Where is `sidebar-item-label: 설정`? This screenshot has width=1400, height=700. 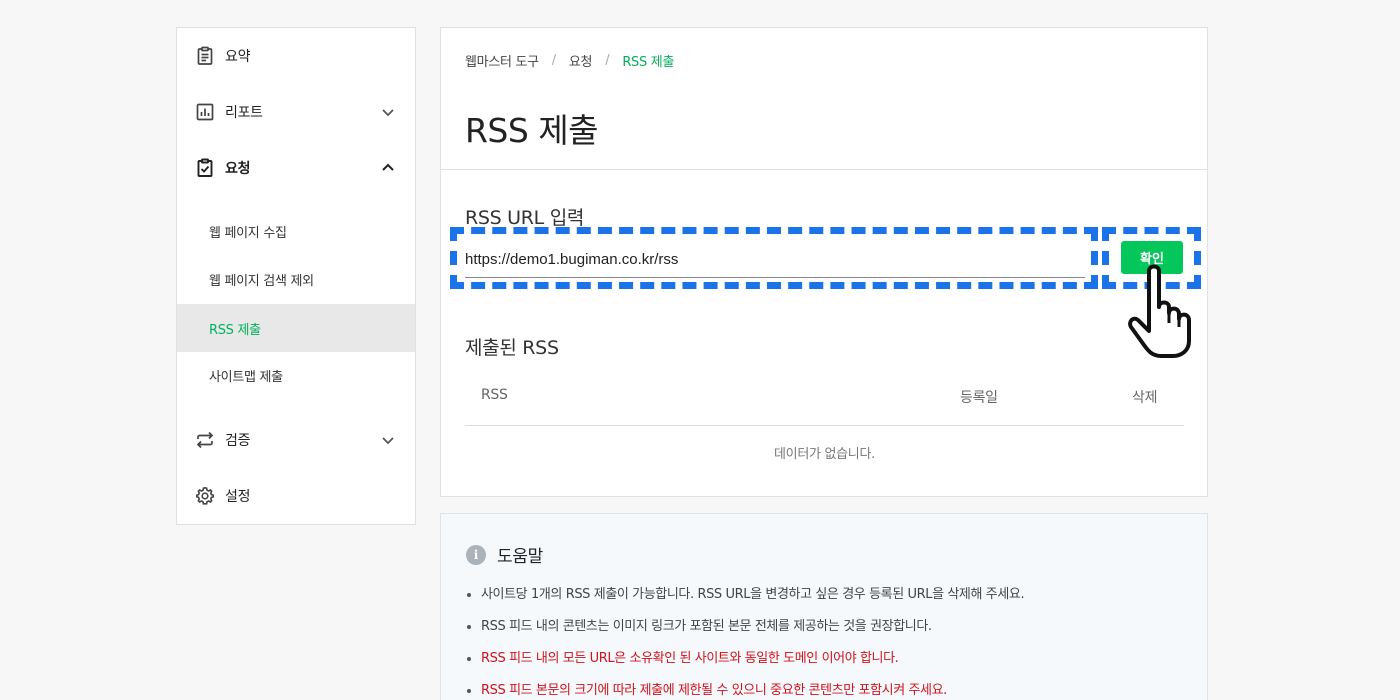 sidebar-item-label: 설정 is located at coordinates (238, 497).